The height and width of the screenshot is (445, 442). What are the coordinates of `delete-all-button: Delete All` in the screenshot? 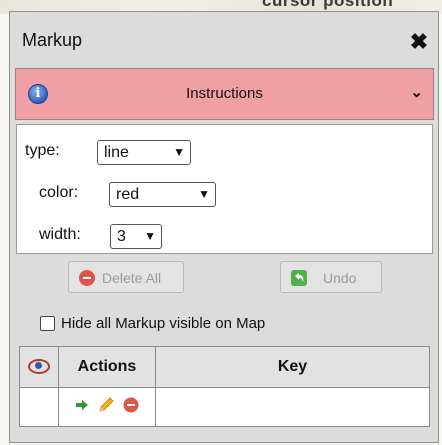 It's located at (126, 277).